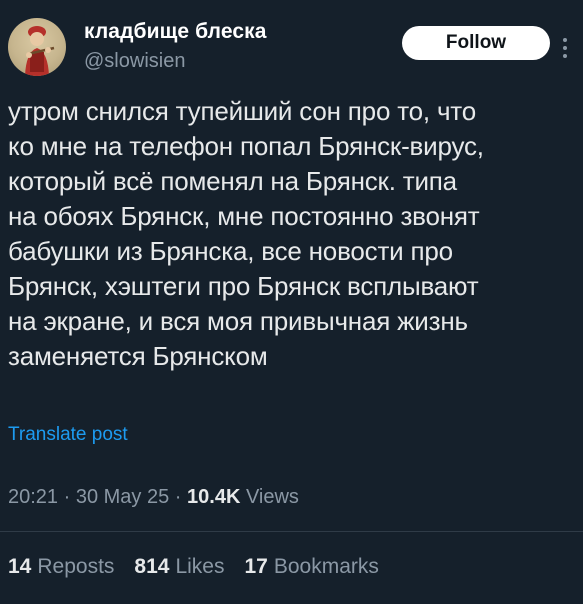 The width and height of the screenshot is (583, 604). What do you see at coordinates (291, 47) in the screenshot?
I see `tweet-header: кладбище блеска @slowisien Follow` at bounding box center [291, 47].